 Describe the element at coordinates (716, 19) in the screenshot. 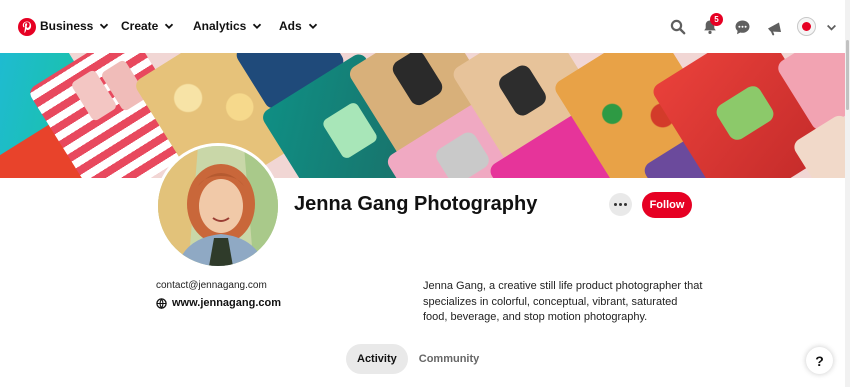

I see `notification-count-badge: 5` at that location.